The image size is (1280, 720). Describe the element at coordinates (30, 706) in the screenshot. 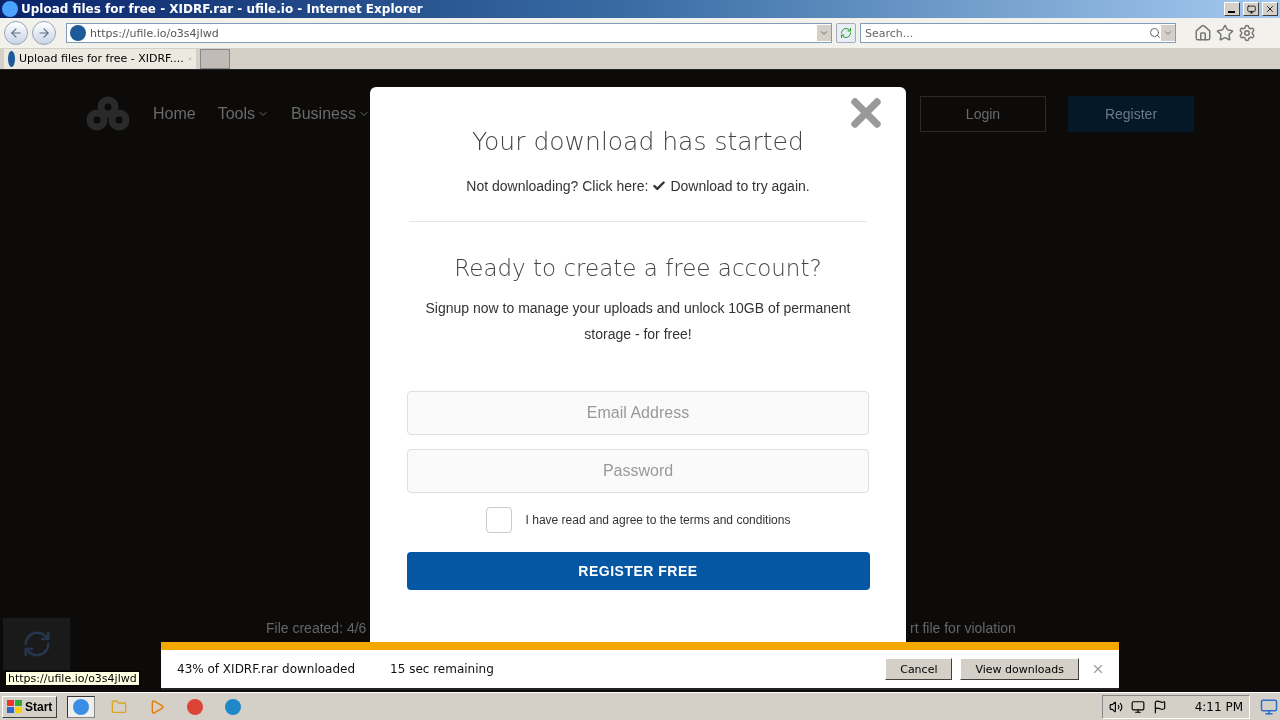

I see `start-button: Start` at that location.